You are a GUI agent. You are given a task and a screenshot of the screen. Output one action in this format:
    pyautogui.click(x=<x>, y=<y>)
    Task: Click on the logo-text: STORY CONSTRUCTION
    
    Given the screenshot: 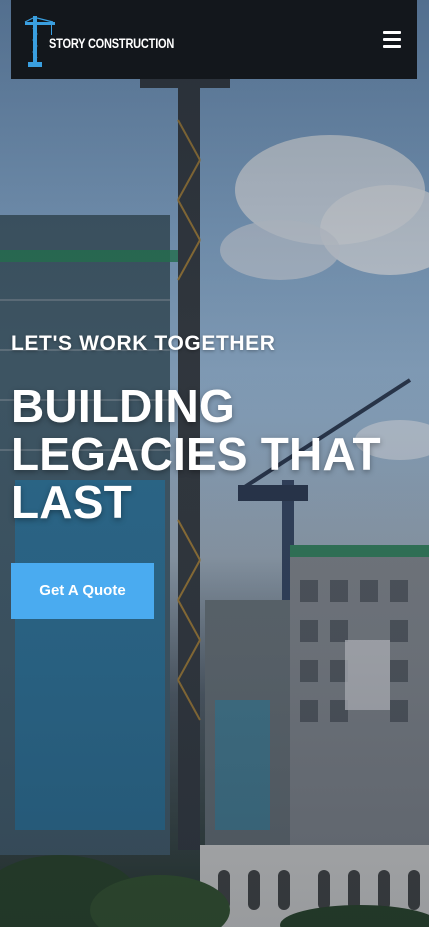 What is the action you would take?
    pyautogui.click(x=112, y=43)
    